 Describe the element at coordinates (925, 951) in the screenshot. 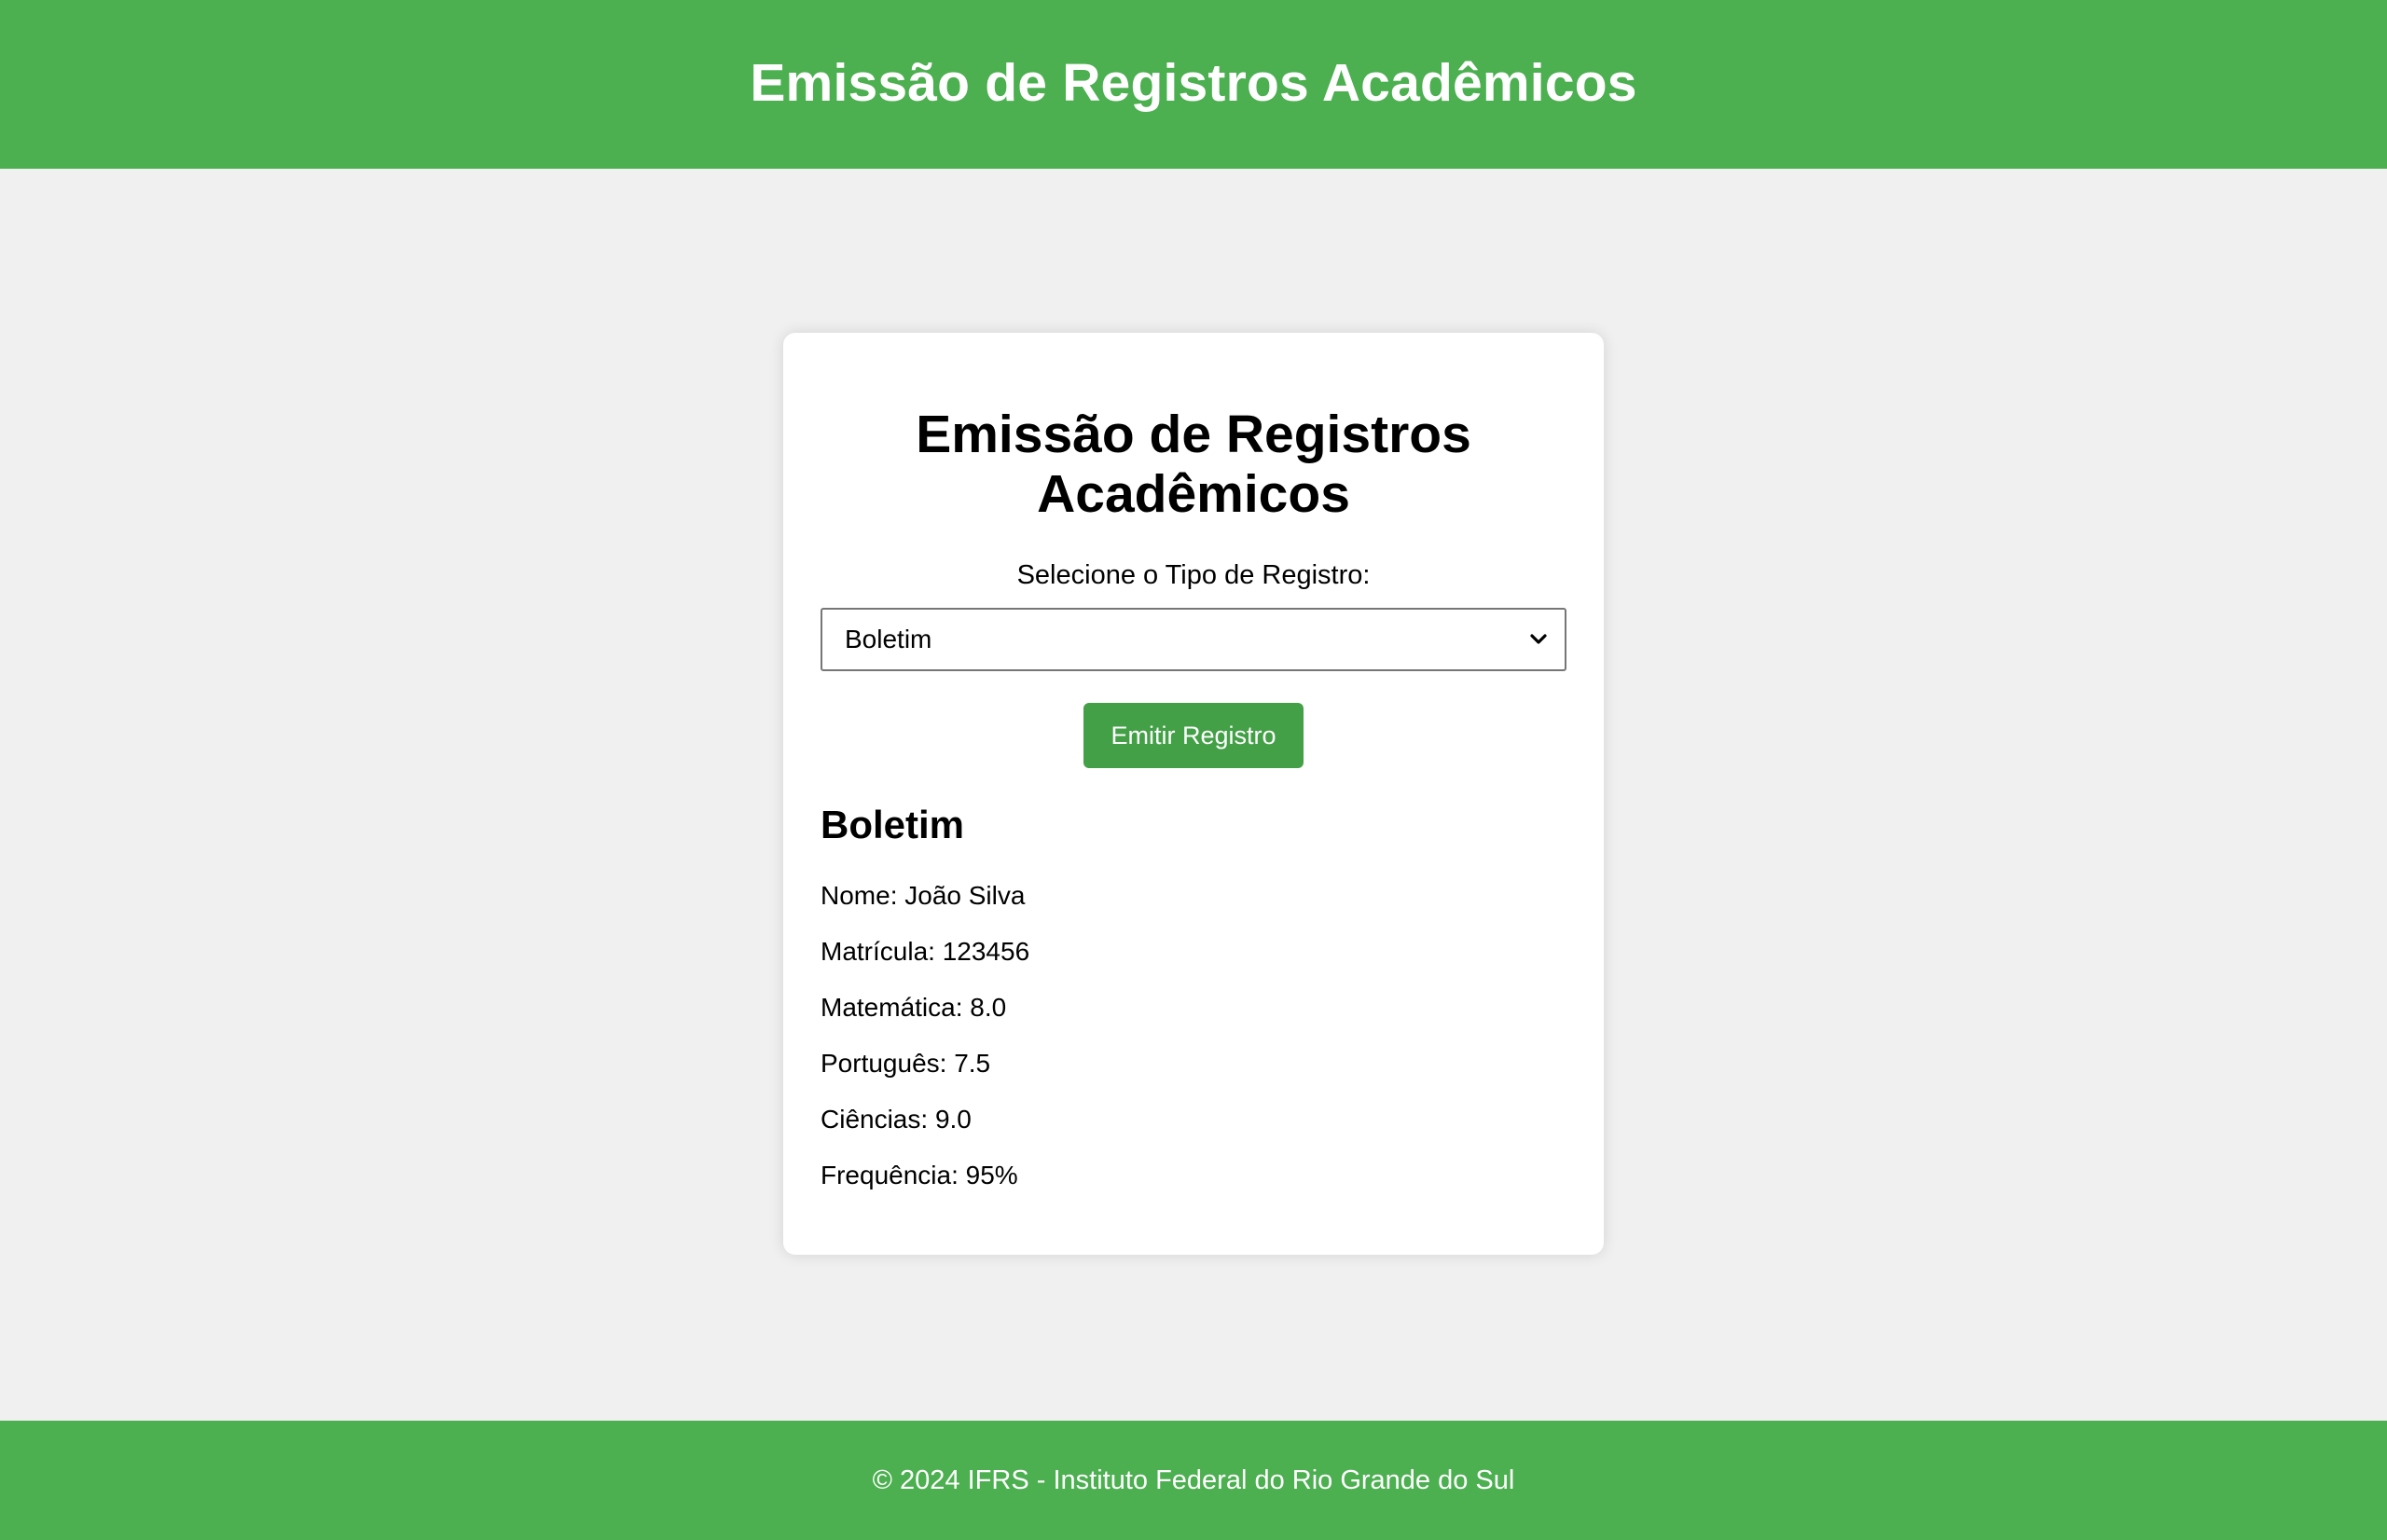

I see `record-line-registration: Matrícula: 123456` at that location.